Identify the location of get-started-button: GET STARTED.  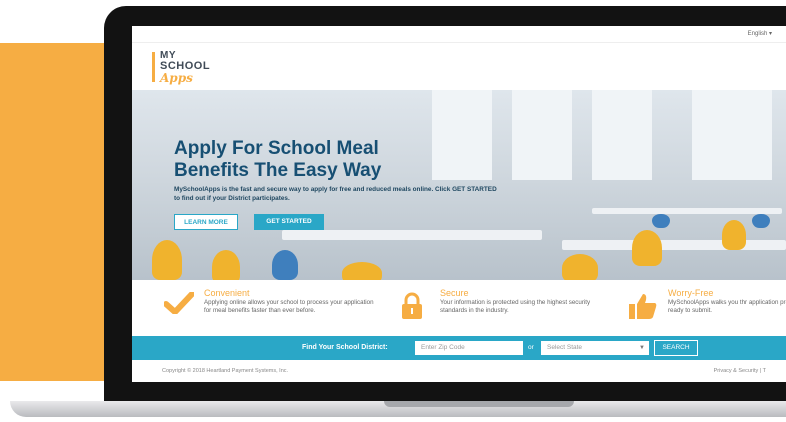
(289, 222).